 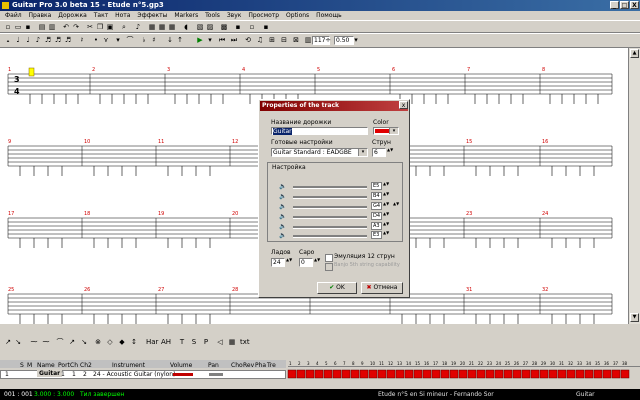 What do you see at coordinates (393, 131) in the screenshot?
I see `color-dropdown-icon: ▾` at bounding box center [393, 131].